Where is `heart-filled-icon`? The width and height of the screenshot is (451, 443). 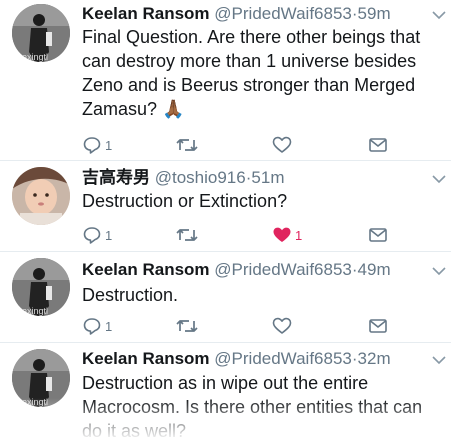 heart-filled-icon is located at coordinates (282, 234).